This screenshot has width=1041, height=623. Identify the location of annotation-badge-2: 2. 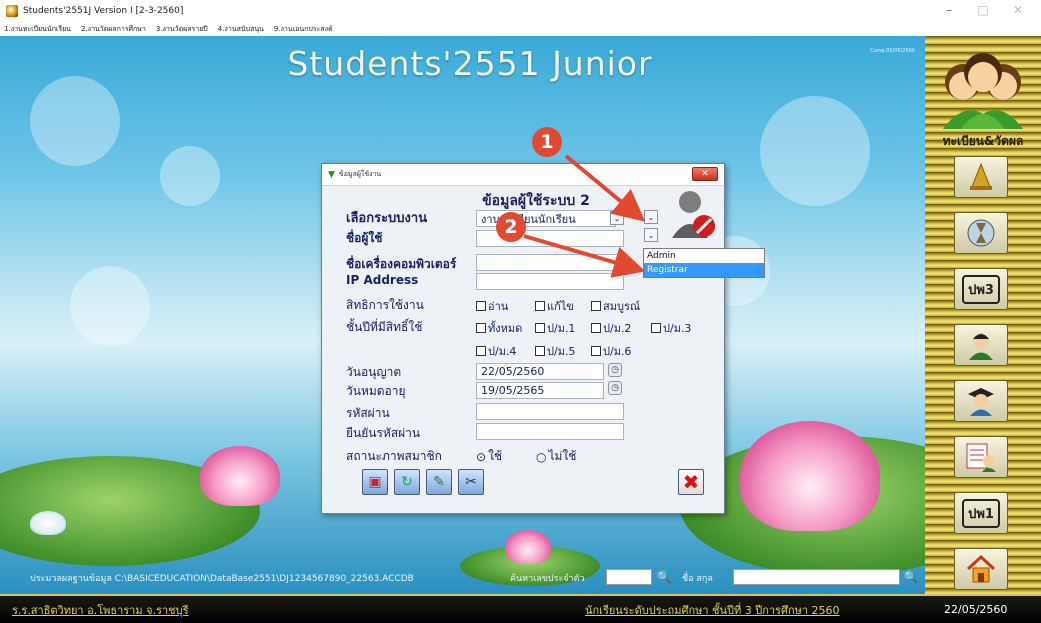
(511, 227).